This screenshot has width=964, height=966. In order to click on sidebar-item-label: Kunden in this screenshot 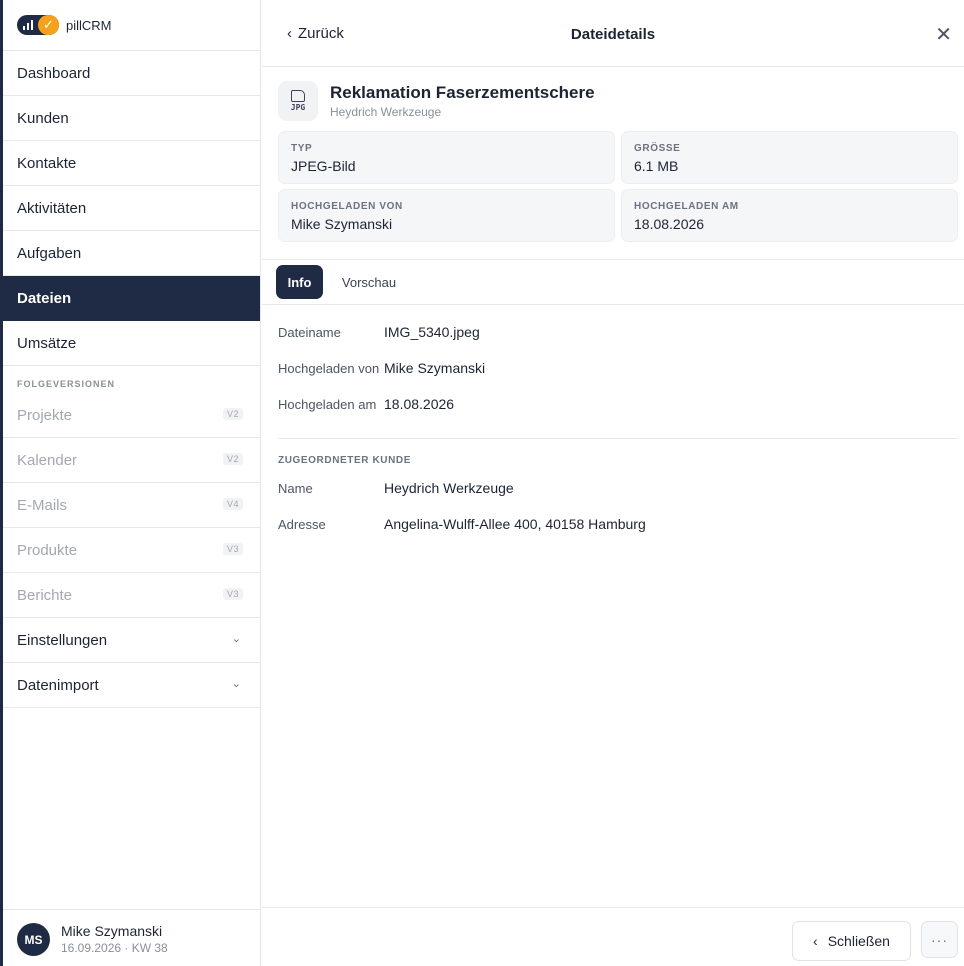, I will do `click(43, 118)`.